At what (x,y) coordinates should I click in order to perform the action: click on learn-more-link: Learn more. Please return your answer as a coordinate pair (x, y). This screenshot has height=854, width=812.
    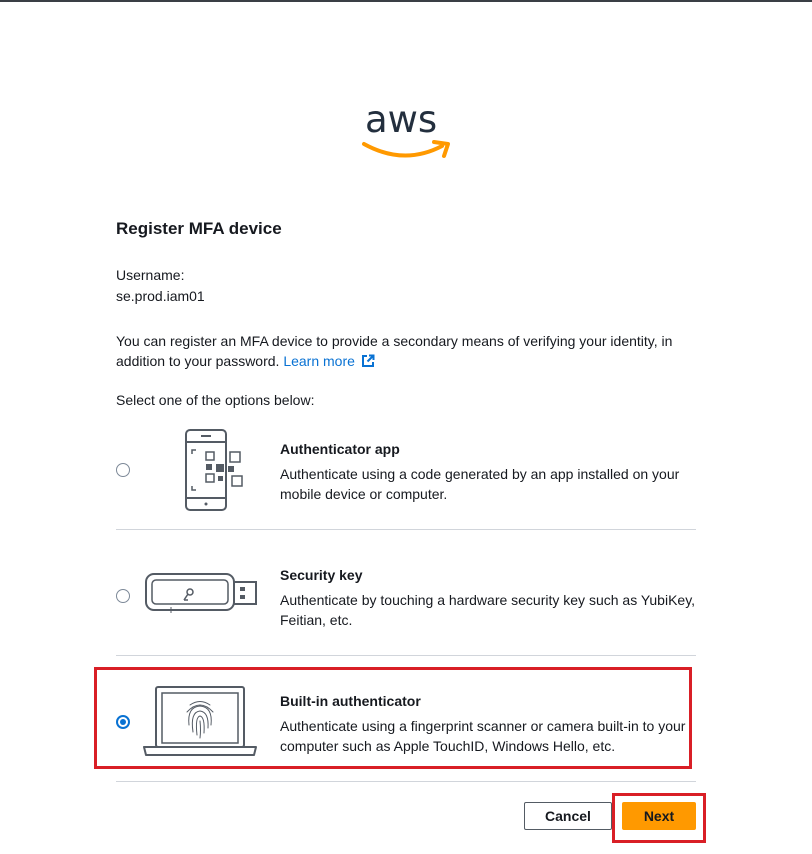
    Looking at the image, I should click on (329, 361).